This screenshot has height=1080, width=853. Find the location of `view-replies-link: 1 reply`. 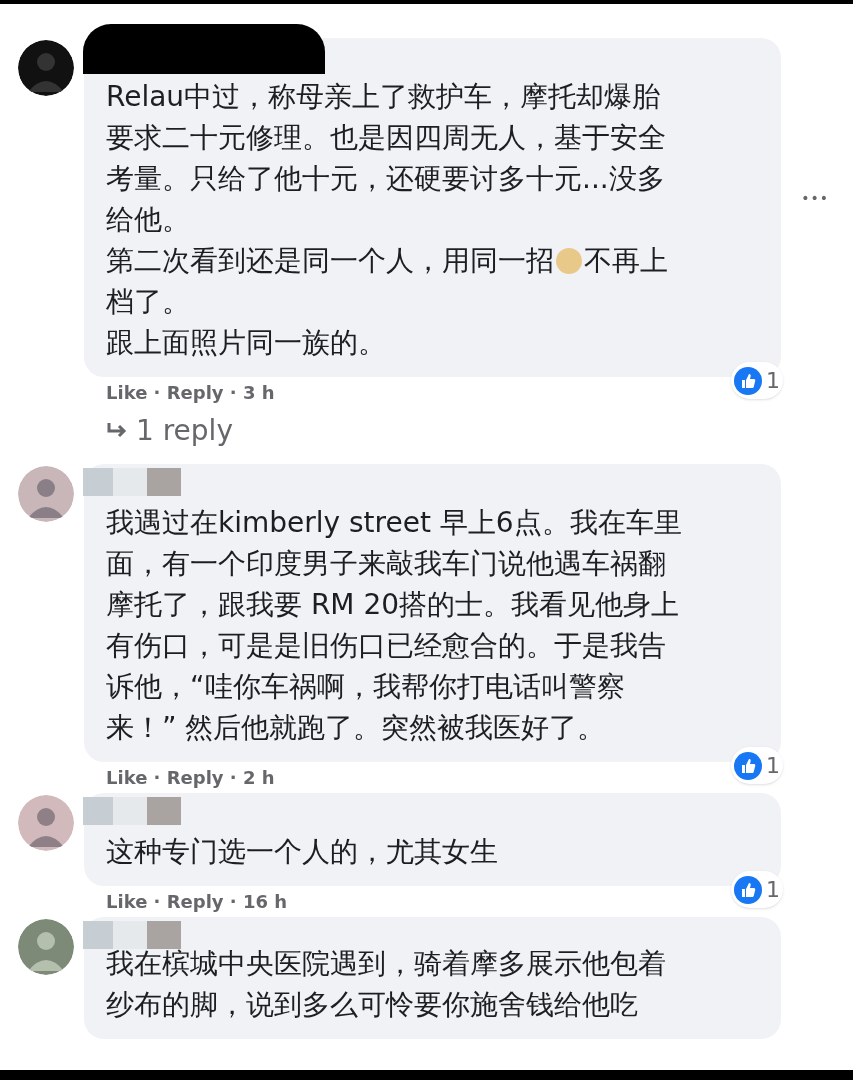

view-replies-link: 1 reply is located at coordinates (158, 429).